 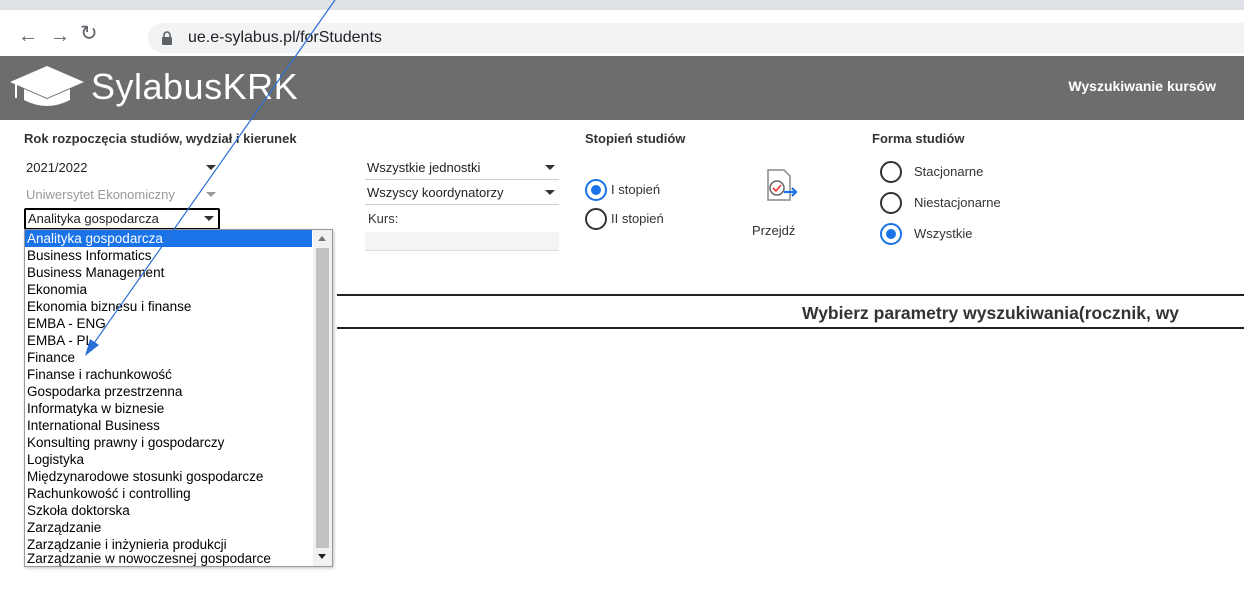 What do you see at coordinates (918, 138) in the screenshot?
I see `form-label: Forma studiów` at bounding box center [918, 138].